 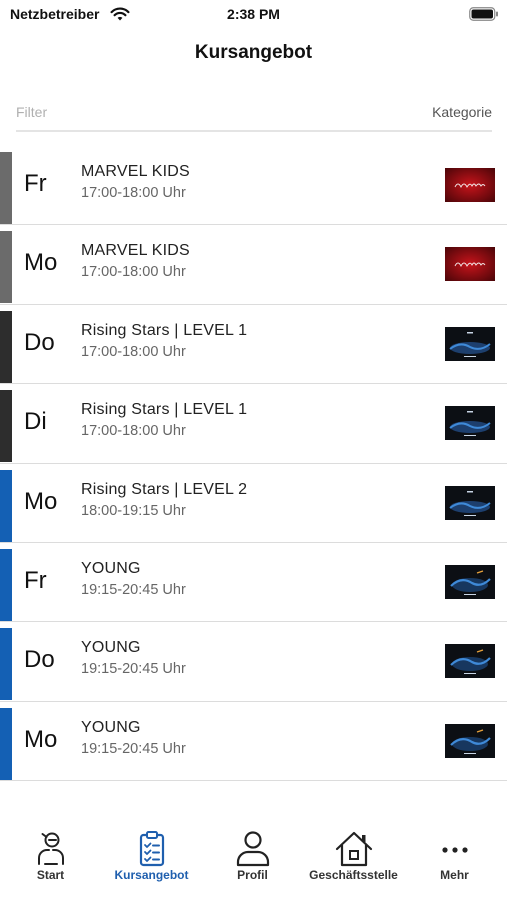 What do you see at coordinates (151, 875) in the screenshot?
I see `tab-label: Kursangebot` at bounding box center [151, 875].